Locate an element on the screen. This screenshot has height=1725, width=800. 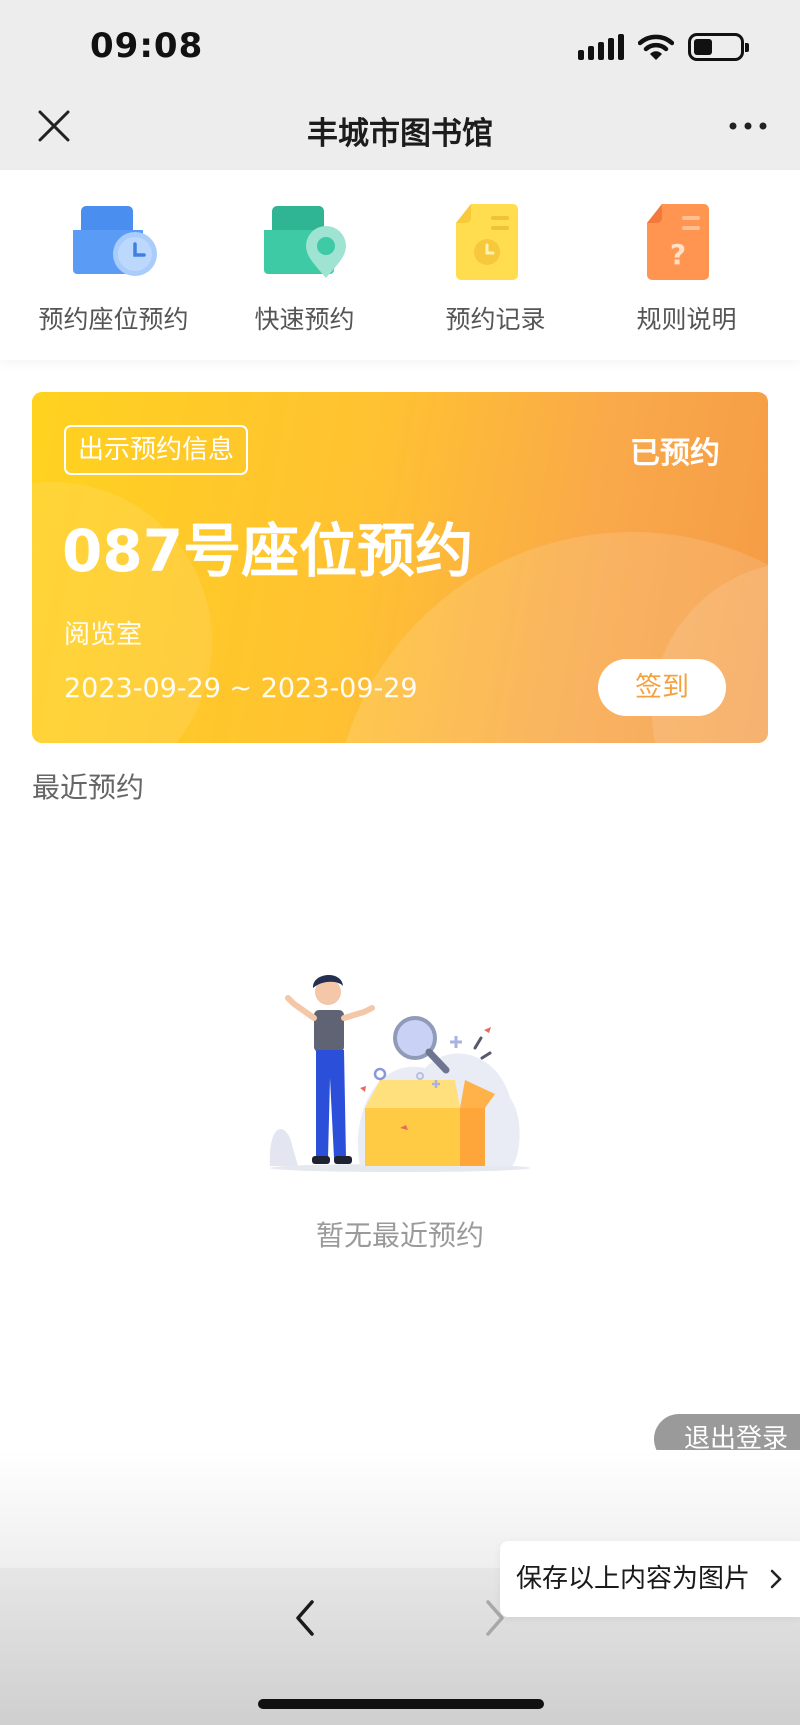
menu-item-rules: ? 规则说明 is located at coordinates (687, 265).